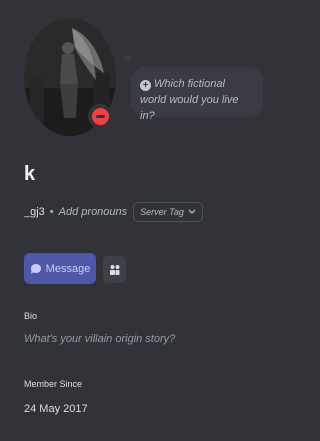 This screenshot has width=320, height=441. I want to click on add-friend-button, so click(114, 269).